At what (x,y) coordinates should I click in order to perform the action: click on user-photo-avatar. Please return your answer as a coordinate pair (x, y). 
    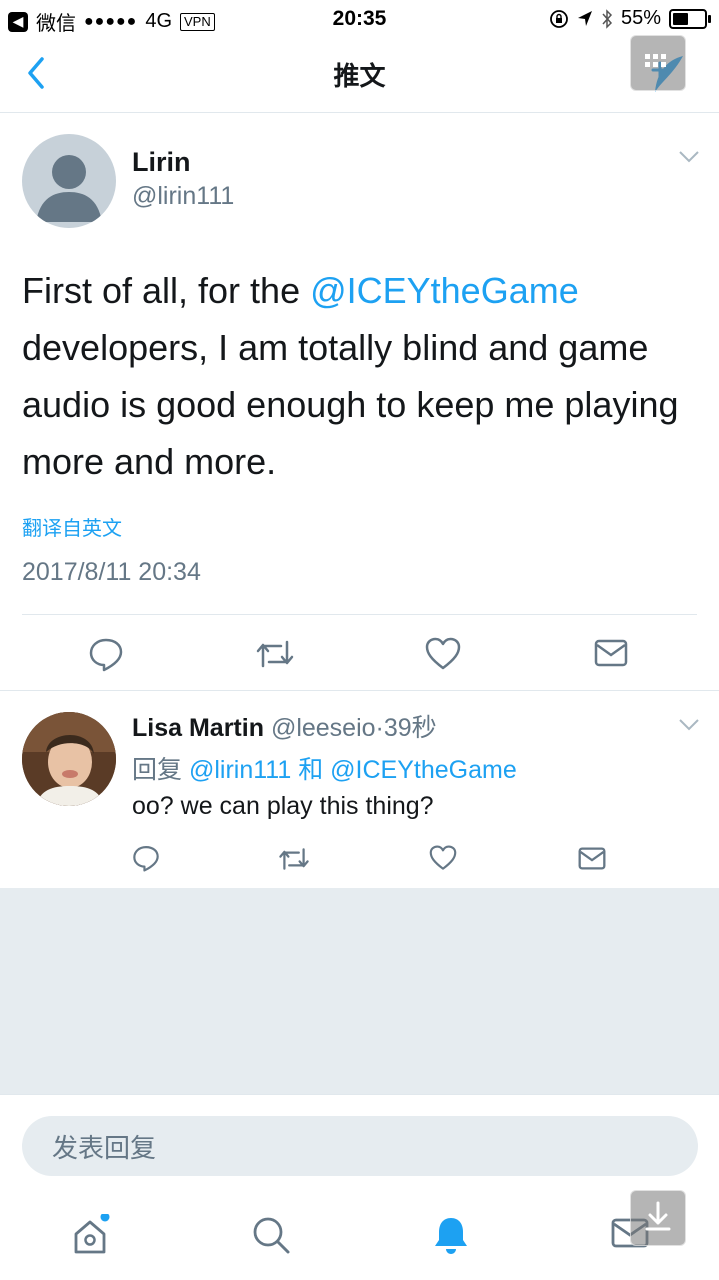
    Looking at the image, I should click on (69, 759).